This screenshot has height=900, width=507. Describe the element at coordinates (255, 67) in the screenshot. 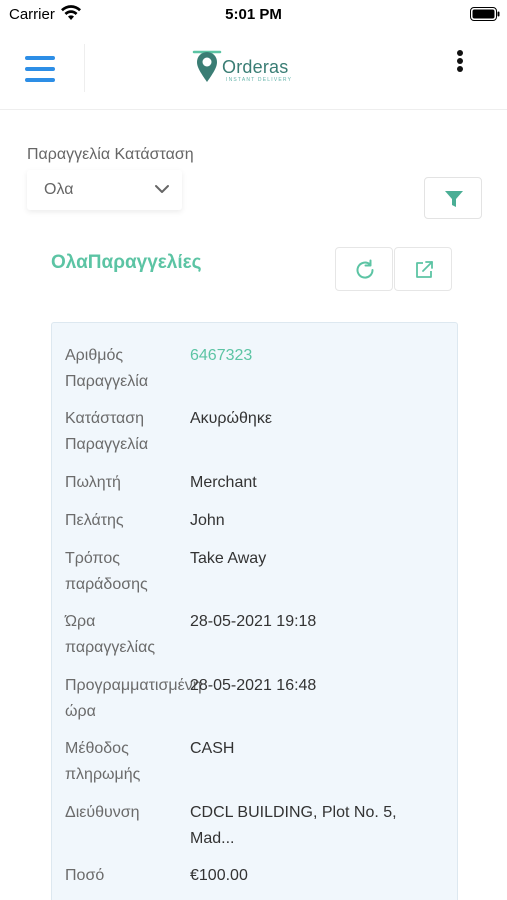

I see `logo-text: Orderas` at that location.